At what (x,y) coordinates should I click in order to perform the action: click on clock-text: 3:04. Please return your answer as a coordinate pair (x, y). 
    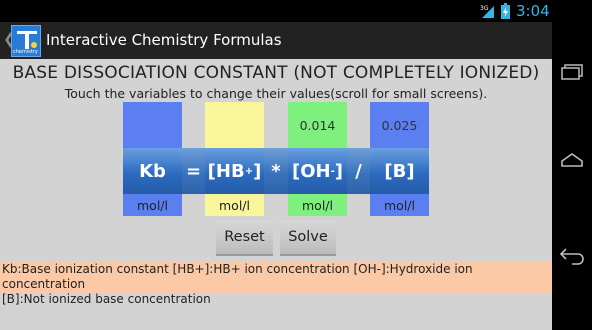
    Looking at the image, I should click on (533, 11).